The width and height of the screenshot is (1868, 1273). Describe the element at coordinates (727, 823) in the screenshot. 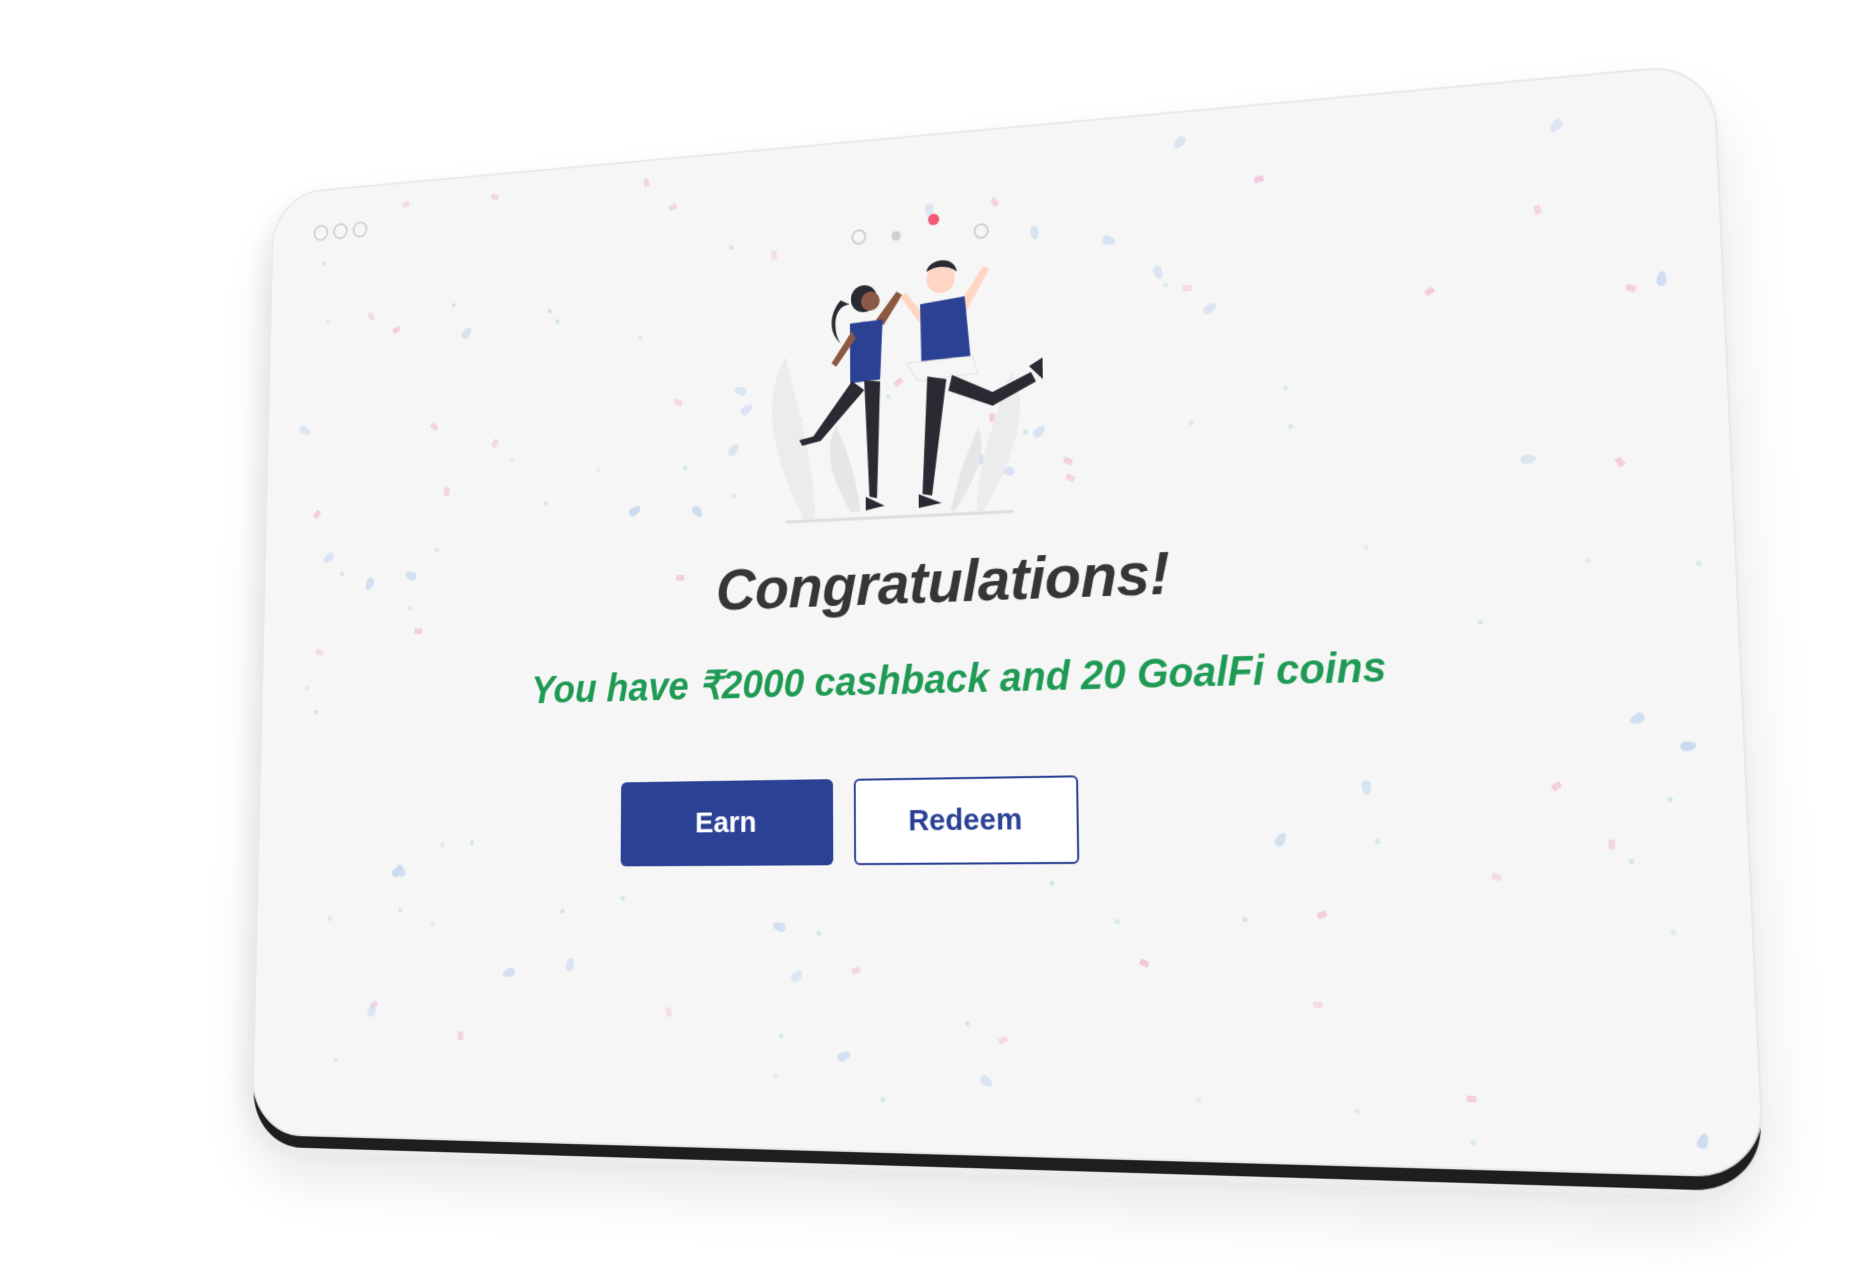

I see `earn-button: Earn` at that location.